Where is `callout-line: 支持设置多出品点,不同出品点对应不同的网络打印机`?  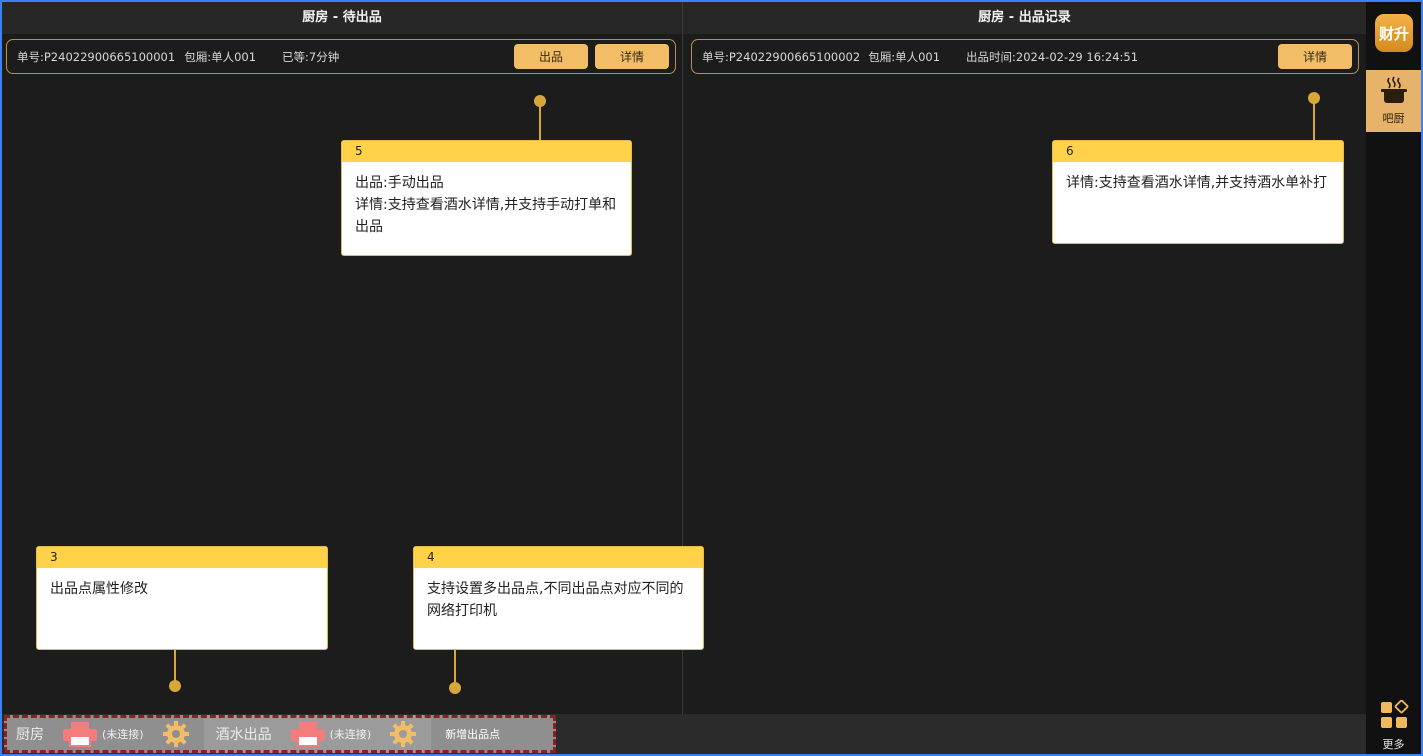
callout-line: 支持设置多出品点,不同出品点对应不同的网络打印机 is located at coordinates (555, 600).